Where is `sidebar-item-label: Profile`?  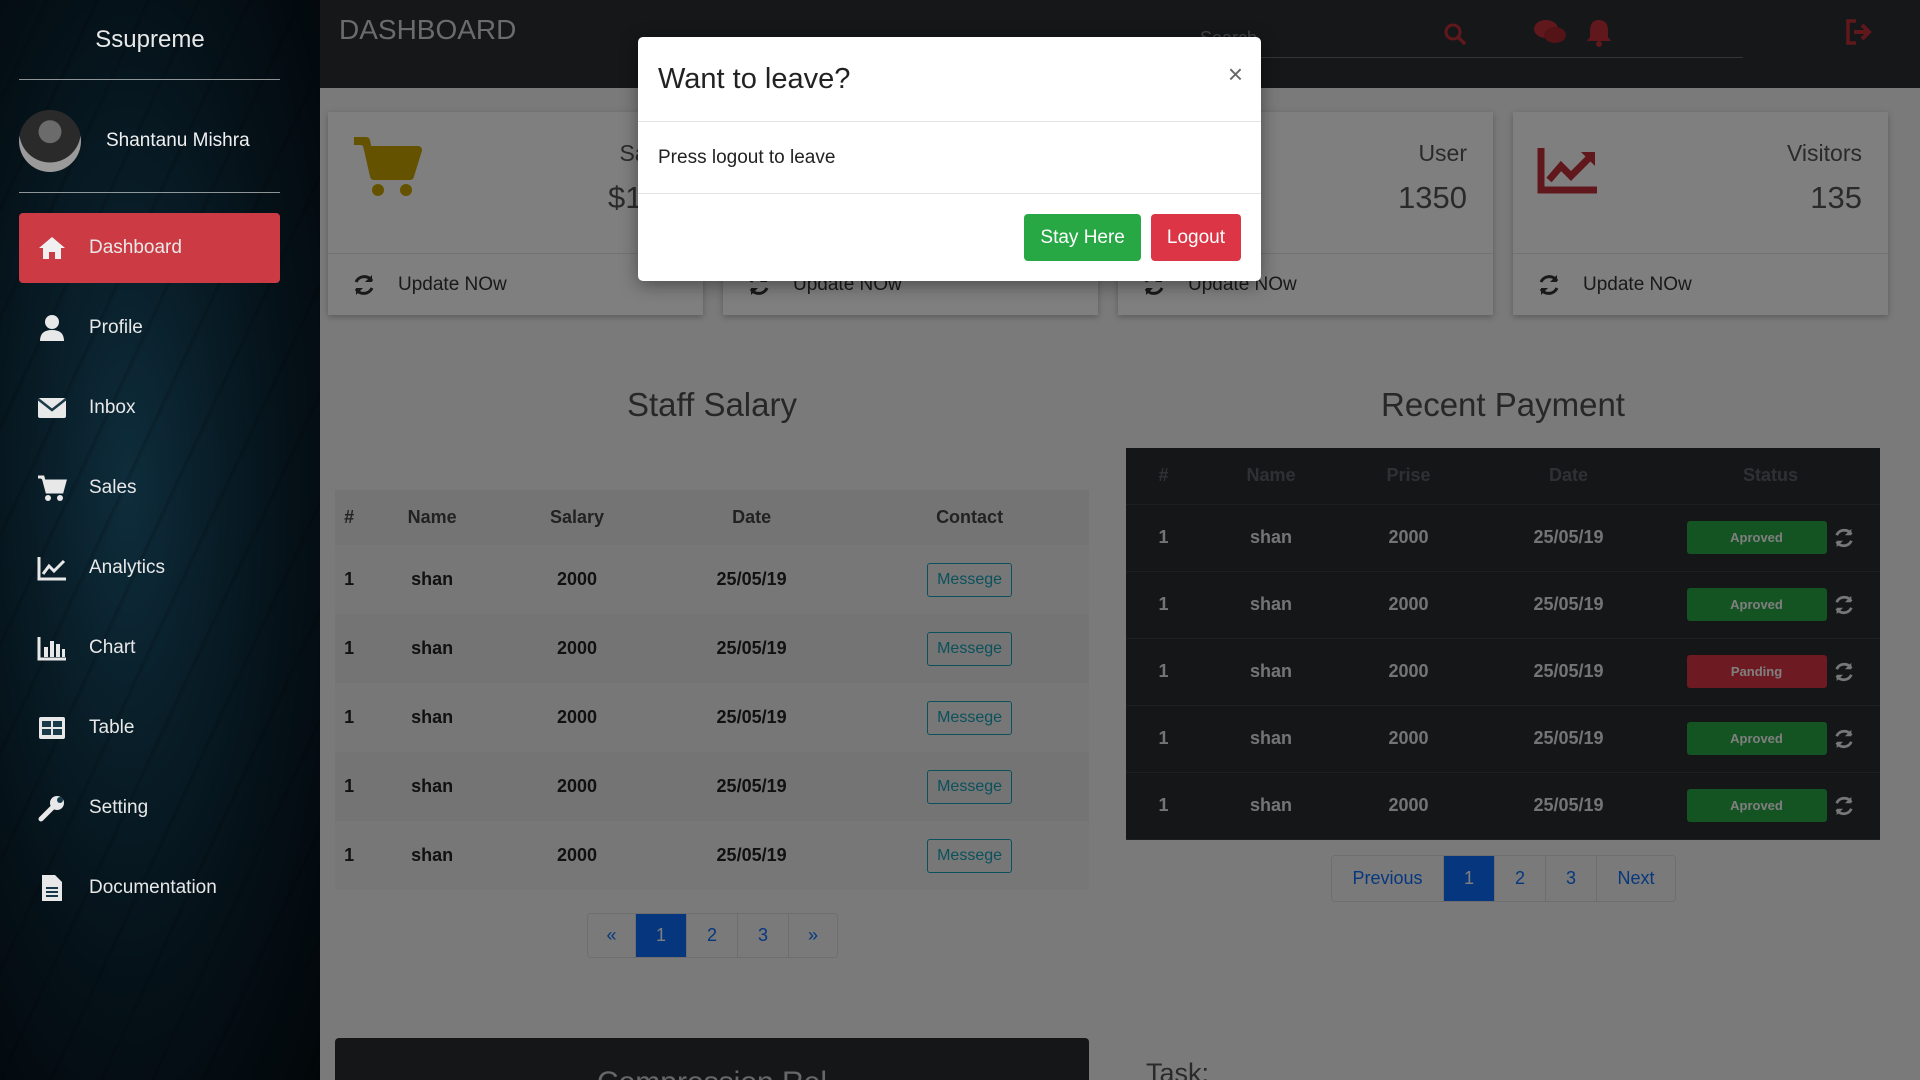
sidebar-item-label: Profile is located at coordinates (116, 327).